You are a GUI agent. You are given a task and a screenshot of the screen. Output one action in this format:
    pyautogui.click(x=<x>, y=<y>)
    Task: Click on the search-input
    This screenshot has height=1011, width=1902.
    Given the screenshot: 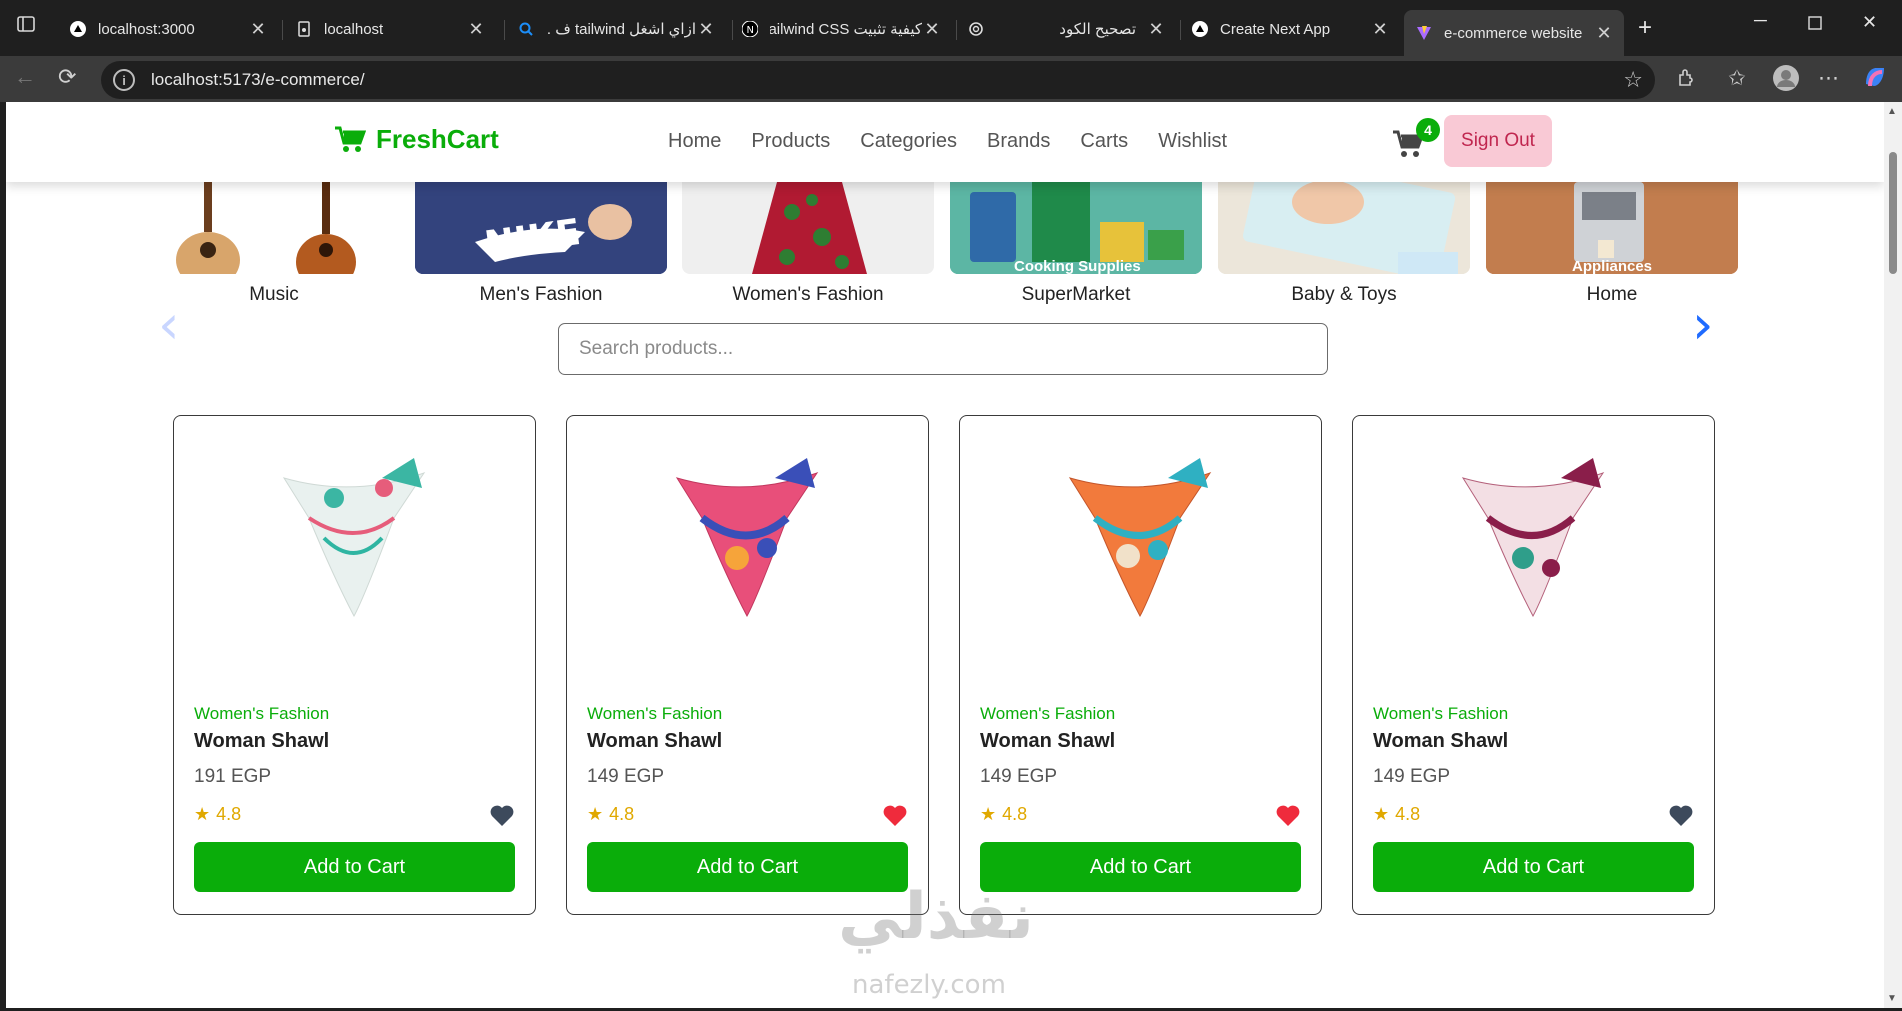 What is the action you would take?
    pyautogui.click(x=943, y=349)
    